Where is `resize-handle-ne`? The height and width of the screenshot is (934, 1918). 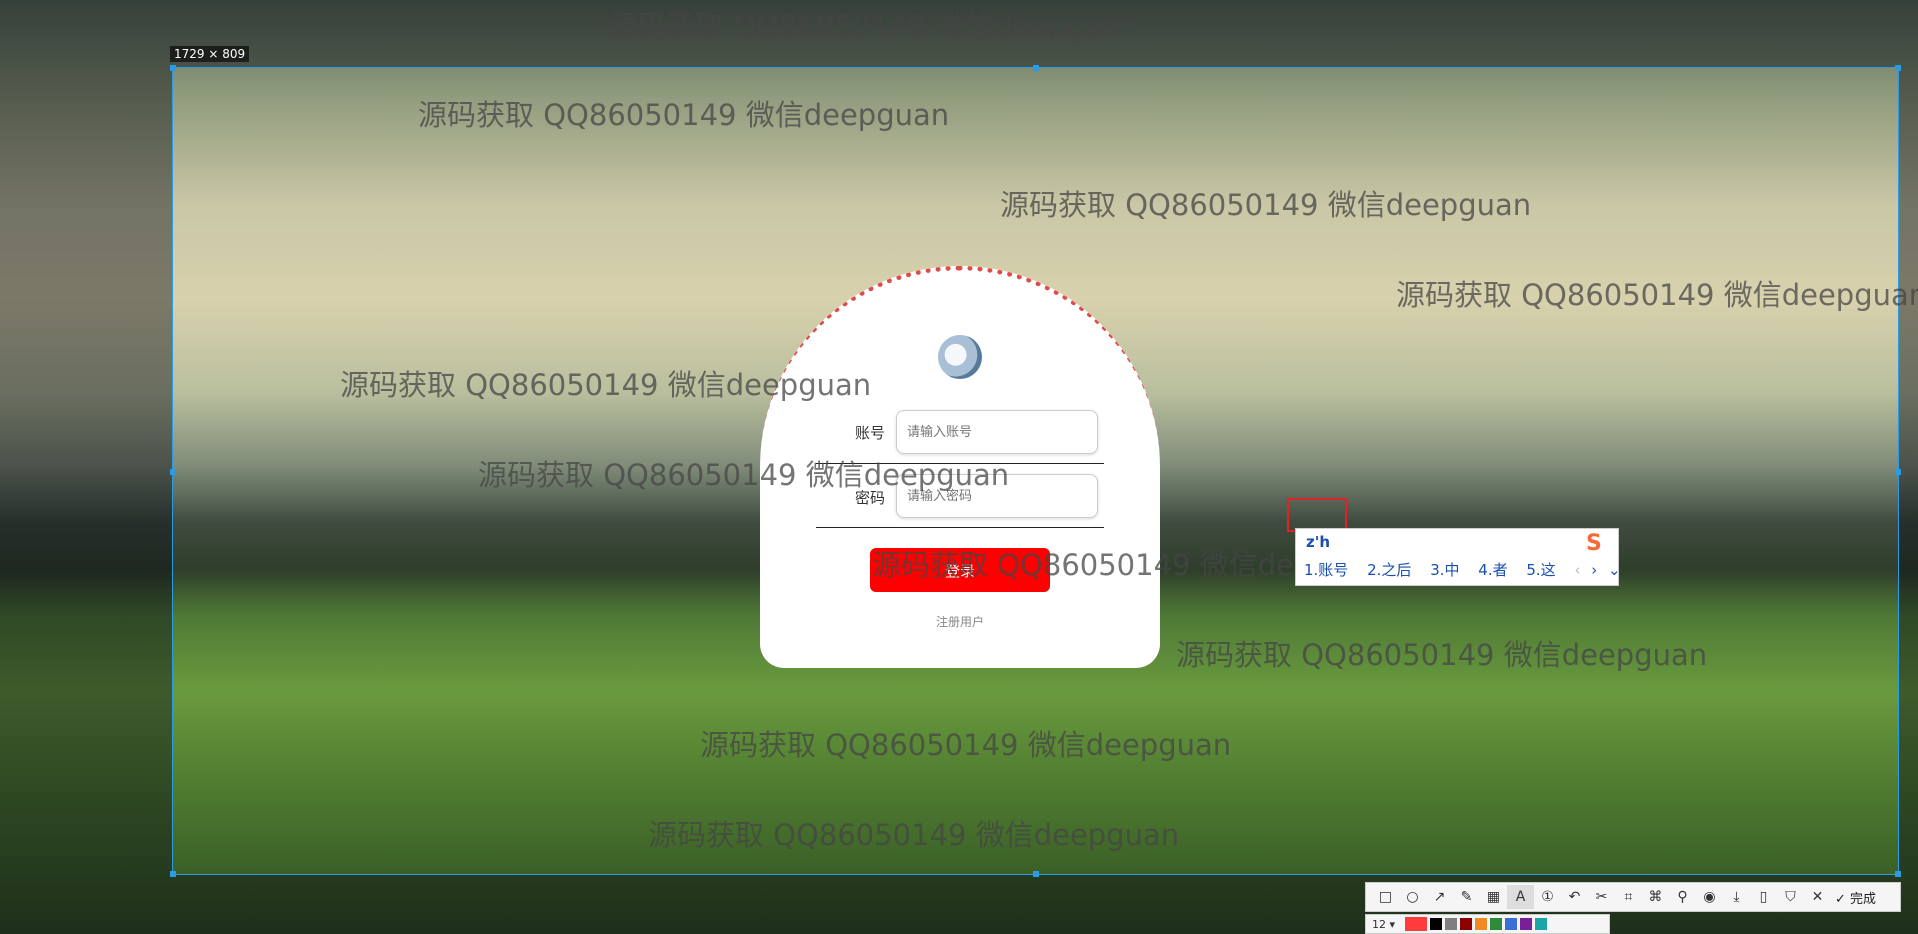
resize-handle-ne is located at coordinates (1898, 68).